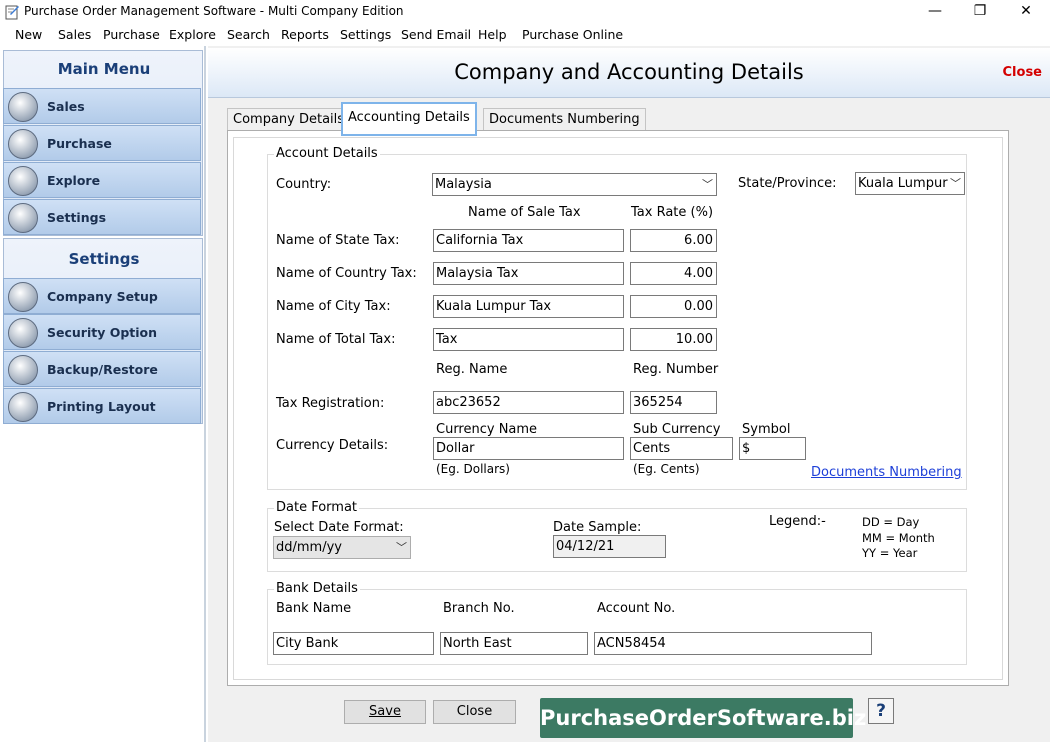  Describe the element at coordinates (574, 184) in the screenshot. I see `country-select: Malaysia ﹀` at that location.